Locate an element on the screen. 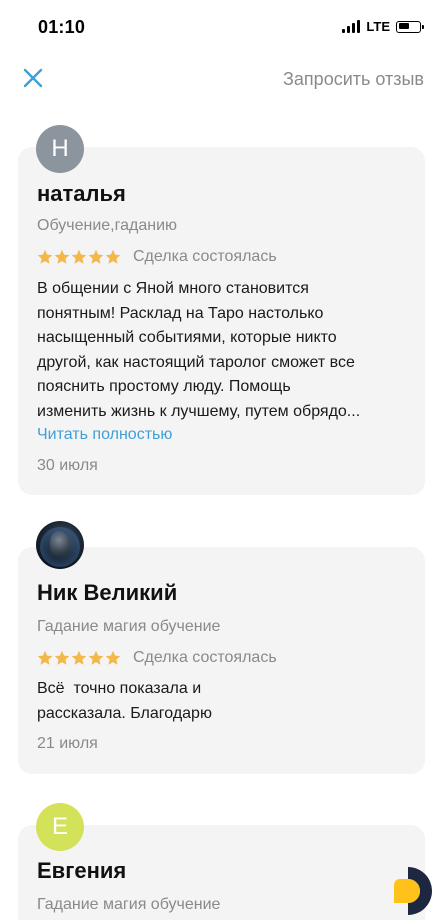 The image size is (443, 920). reviewer-name: Ник Великий is located at coordinates (107, 592).